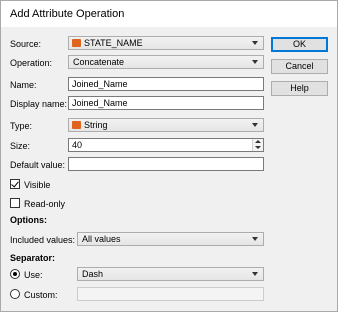  I want to click on dialog-title: Add Attribute Operation, so click(67, 14).